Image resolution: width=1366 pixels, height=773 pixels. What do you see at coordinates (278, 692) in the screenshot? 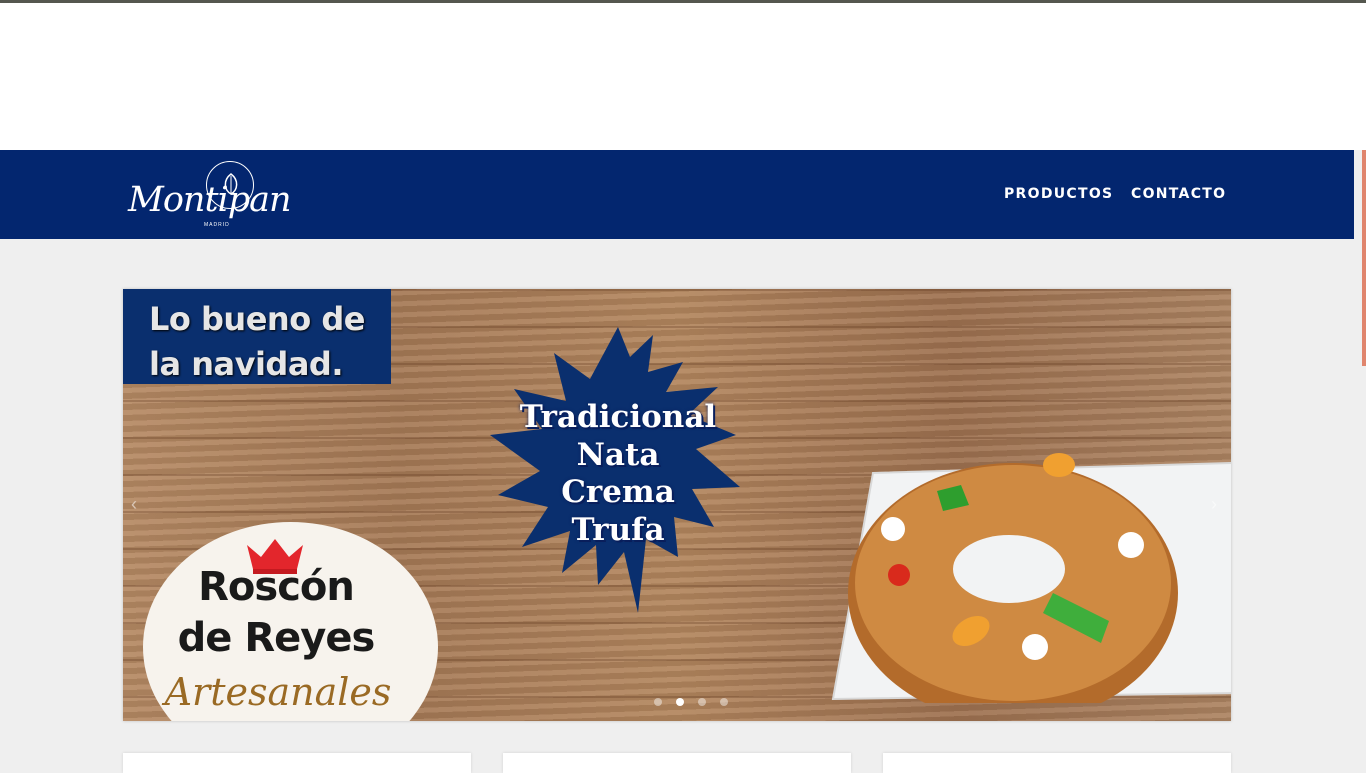
I see `badge-script-text: Artesanales` at bounding box center [278, 692].